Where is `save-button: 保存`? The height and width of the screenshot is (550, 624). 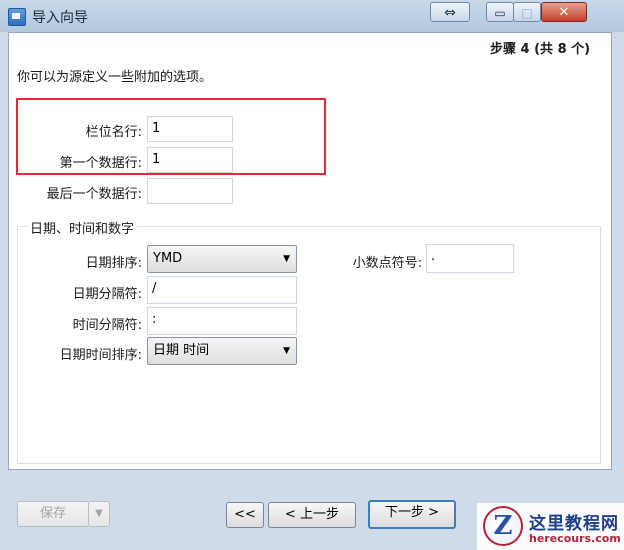
save-button: 保存 is located at coordinates (53, 514).